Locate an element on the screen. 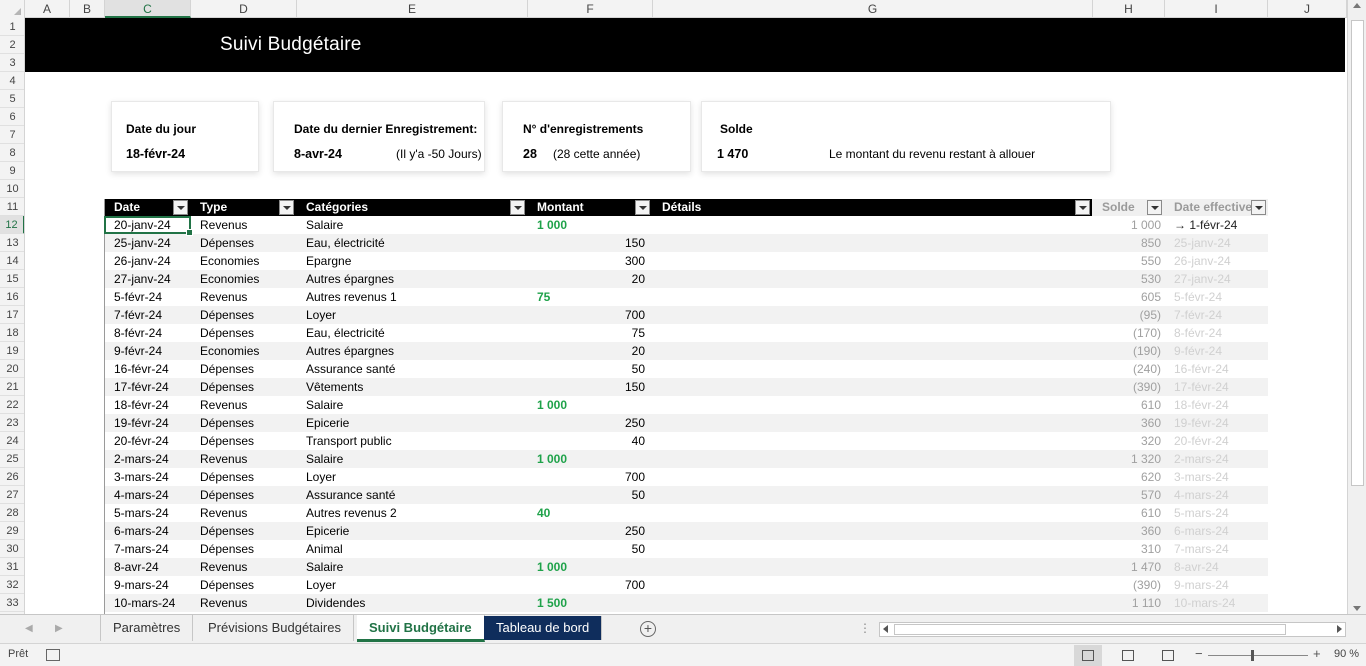  row-header: 25 is located at coordinates (12, 459).